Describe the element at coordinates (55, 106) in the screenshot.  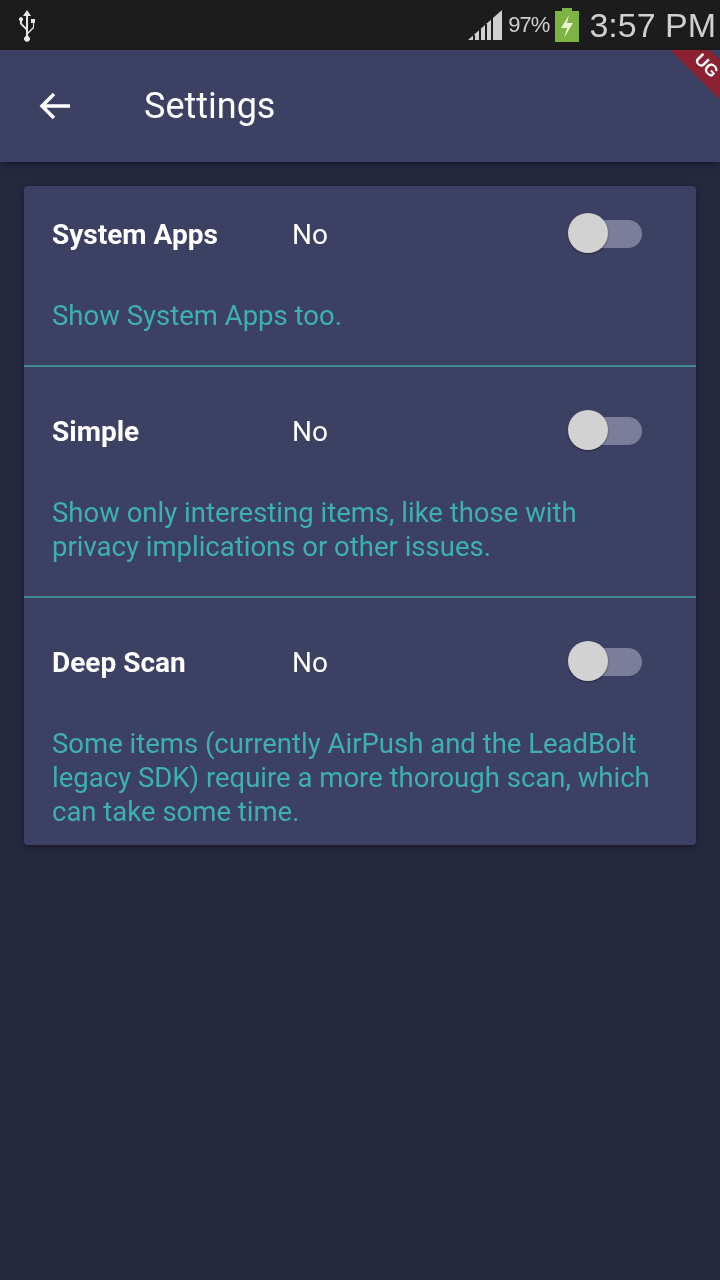
I see `back-arrow-icon` at that location.